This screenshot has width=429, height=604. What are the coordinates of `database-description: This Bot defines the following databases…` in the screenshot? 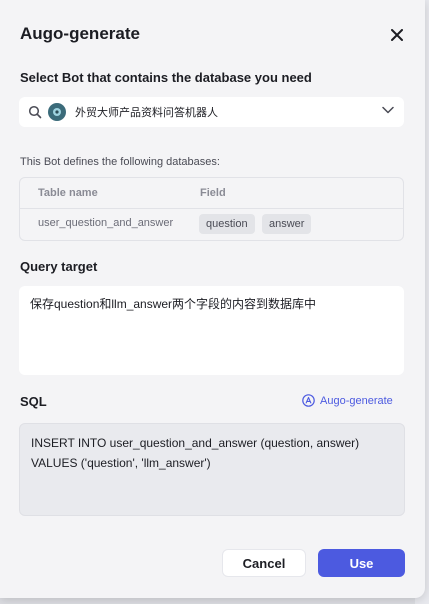 It's located at (120, 162).